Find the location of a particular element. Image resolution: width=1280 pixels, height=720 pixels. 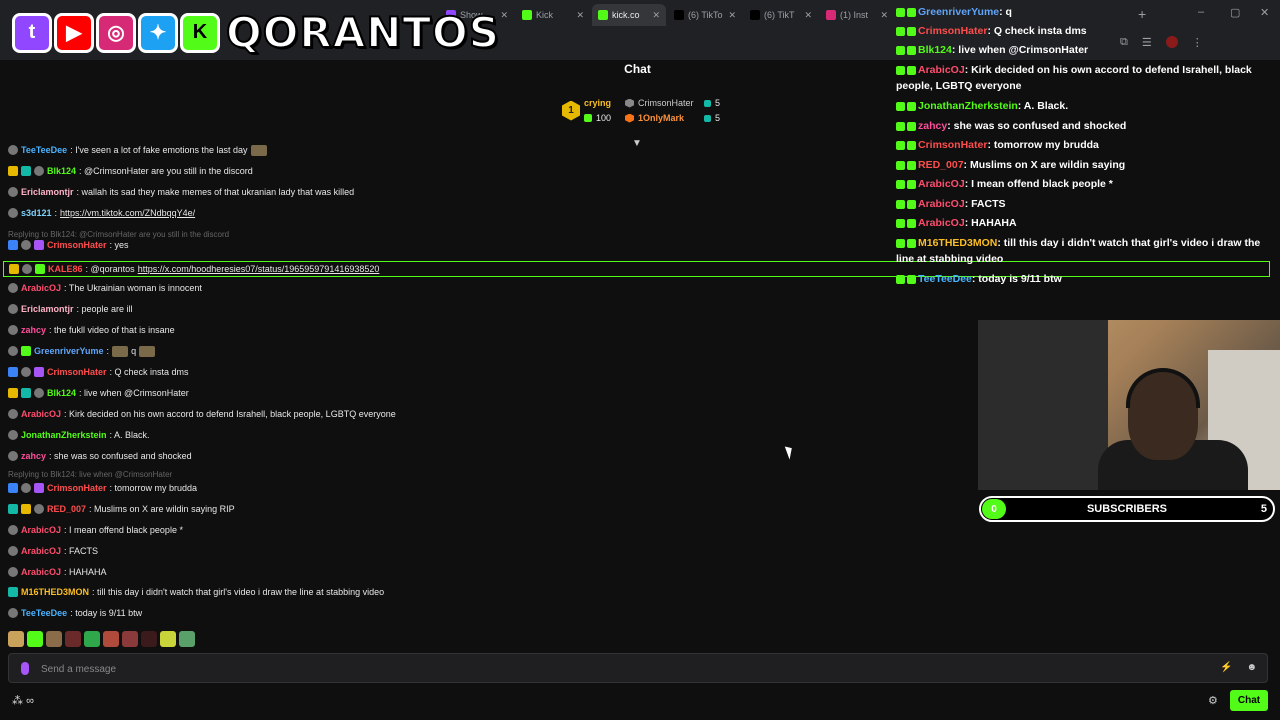

browser-tab: (6) TikT ✕ is located at coordinates (781, 15).